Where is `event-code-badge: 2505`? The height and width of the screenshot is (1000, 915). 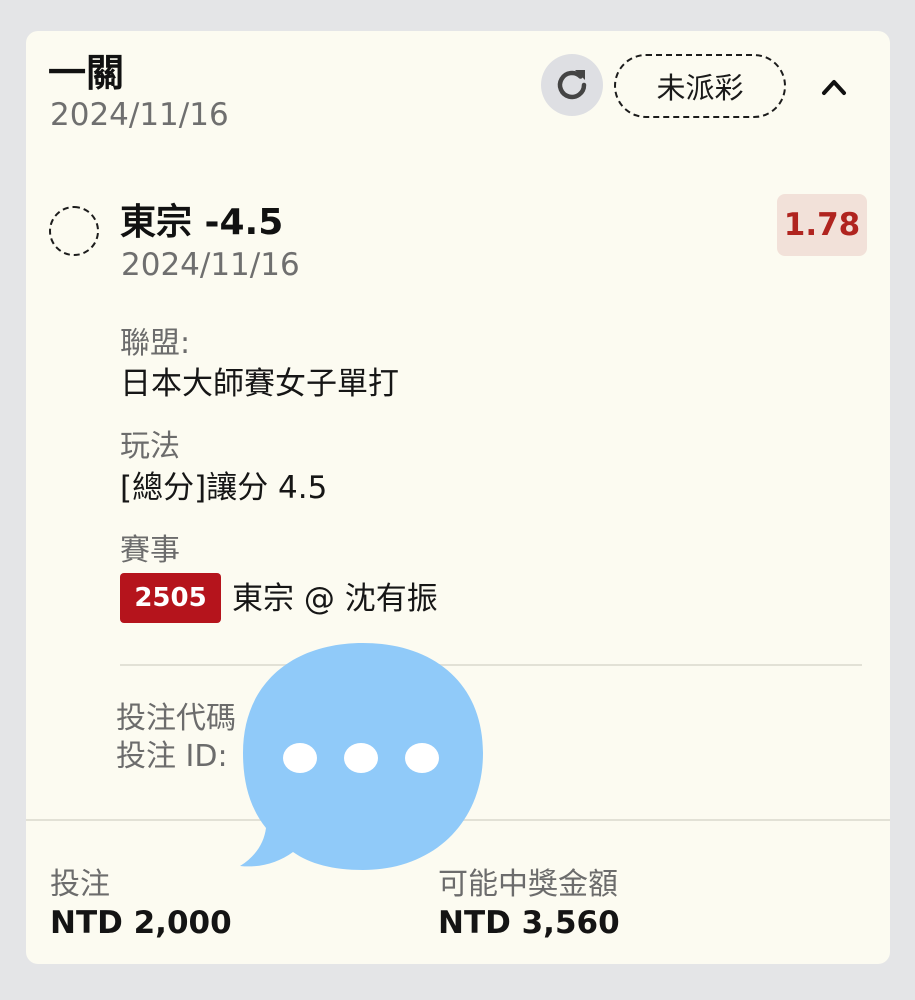 event-code-badge: 2505 is located at coordinates (170, 598).